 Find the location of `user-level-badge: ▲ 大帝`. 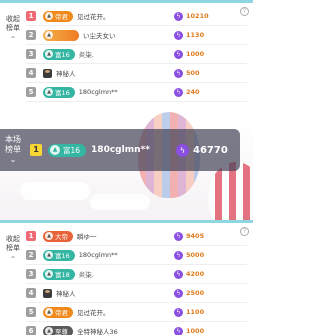

user-level-badge: ▲ 大帝 is located at coordinates (58, 236).